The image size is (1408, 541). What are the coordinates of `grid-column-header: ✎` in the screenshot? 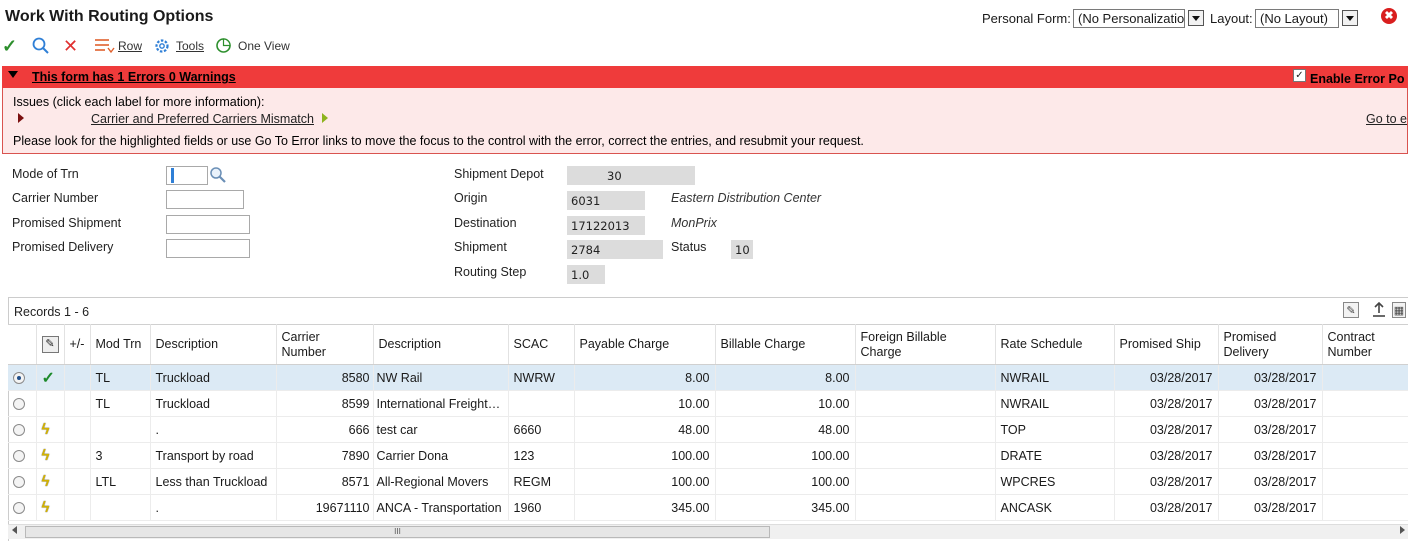 It's located at (50, 344).